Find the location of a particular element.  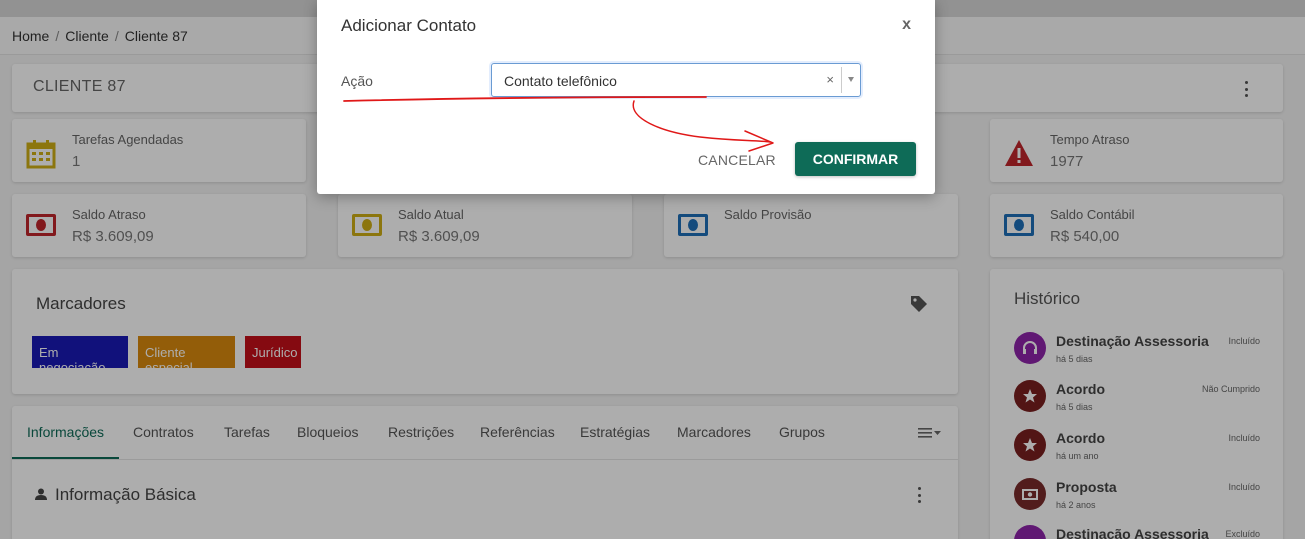

close-icon: x is located at coordinates (906, 25).